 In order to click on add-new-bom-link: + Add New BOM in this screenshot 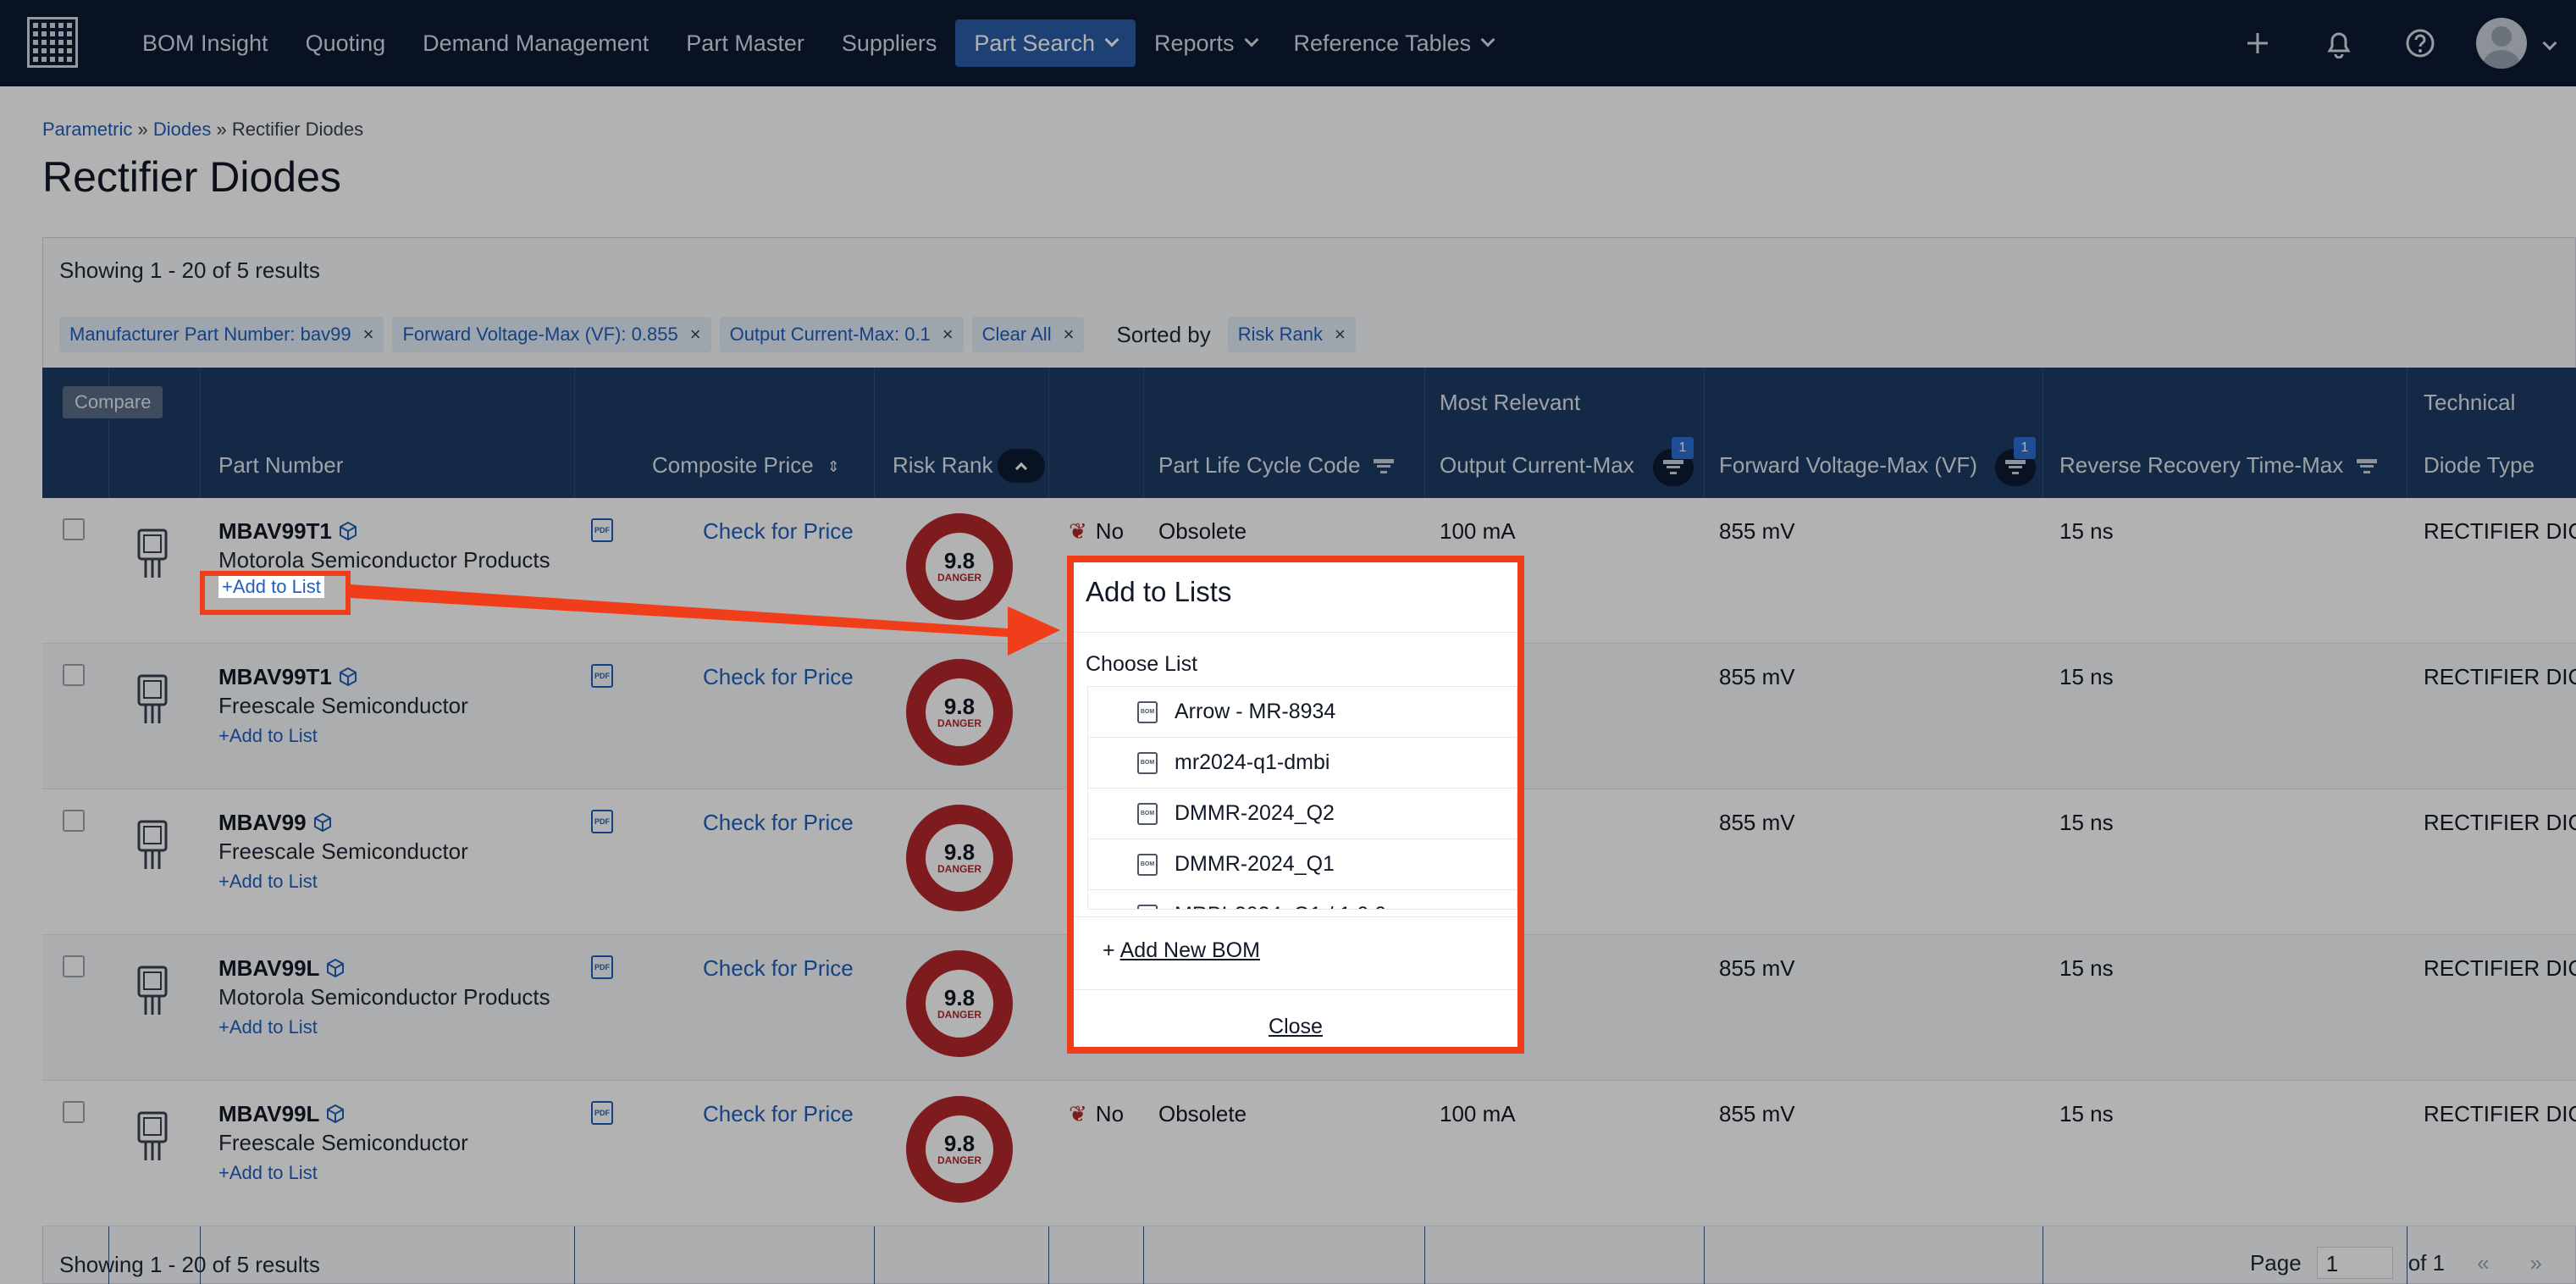, I will do `click(1181, 950)`.